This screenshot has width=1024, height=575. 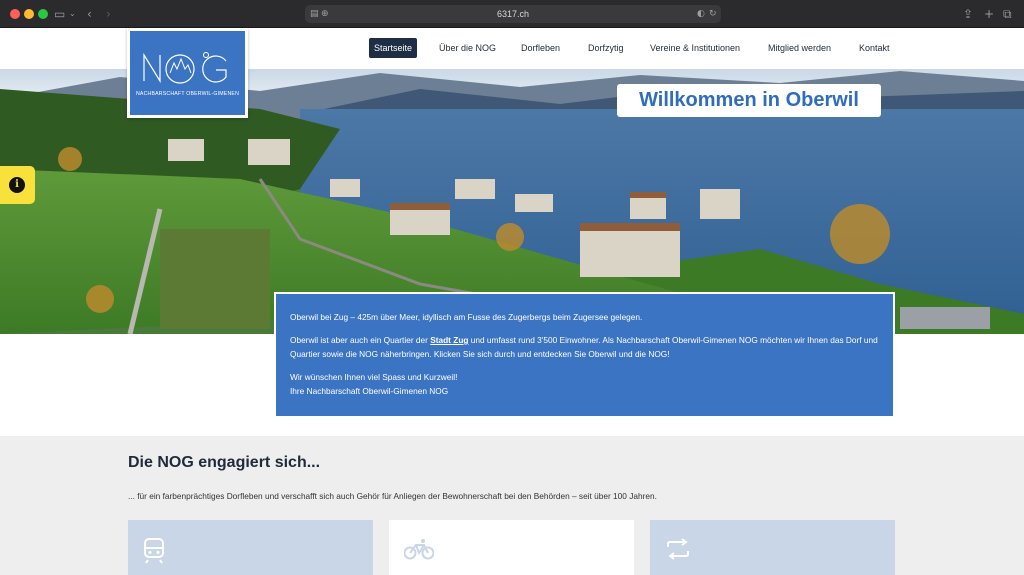 I want to click on nav-dorfleben: Dorfleben, so click(x=540, y=48).